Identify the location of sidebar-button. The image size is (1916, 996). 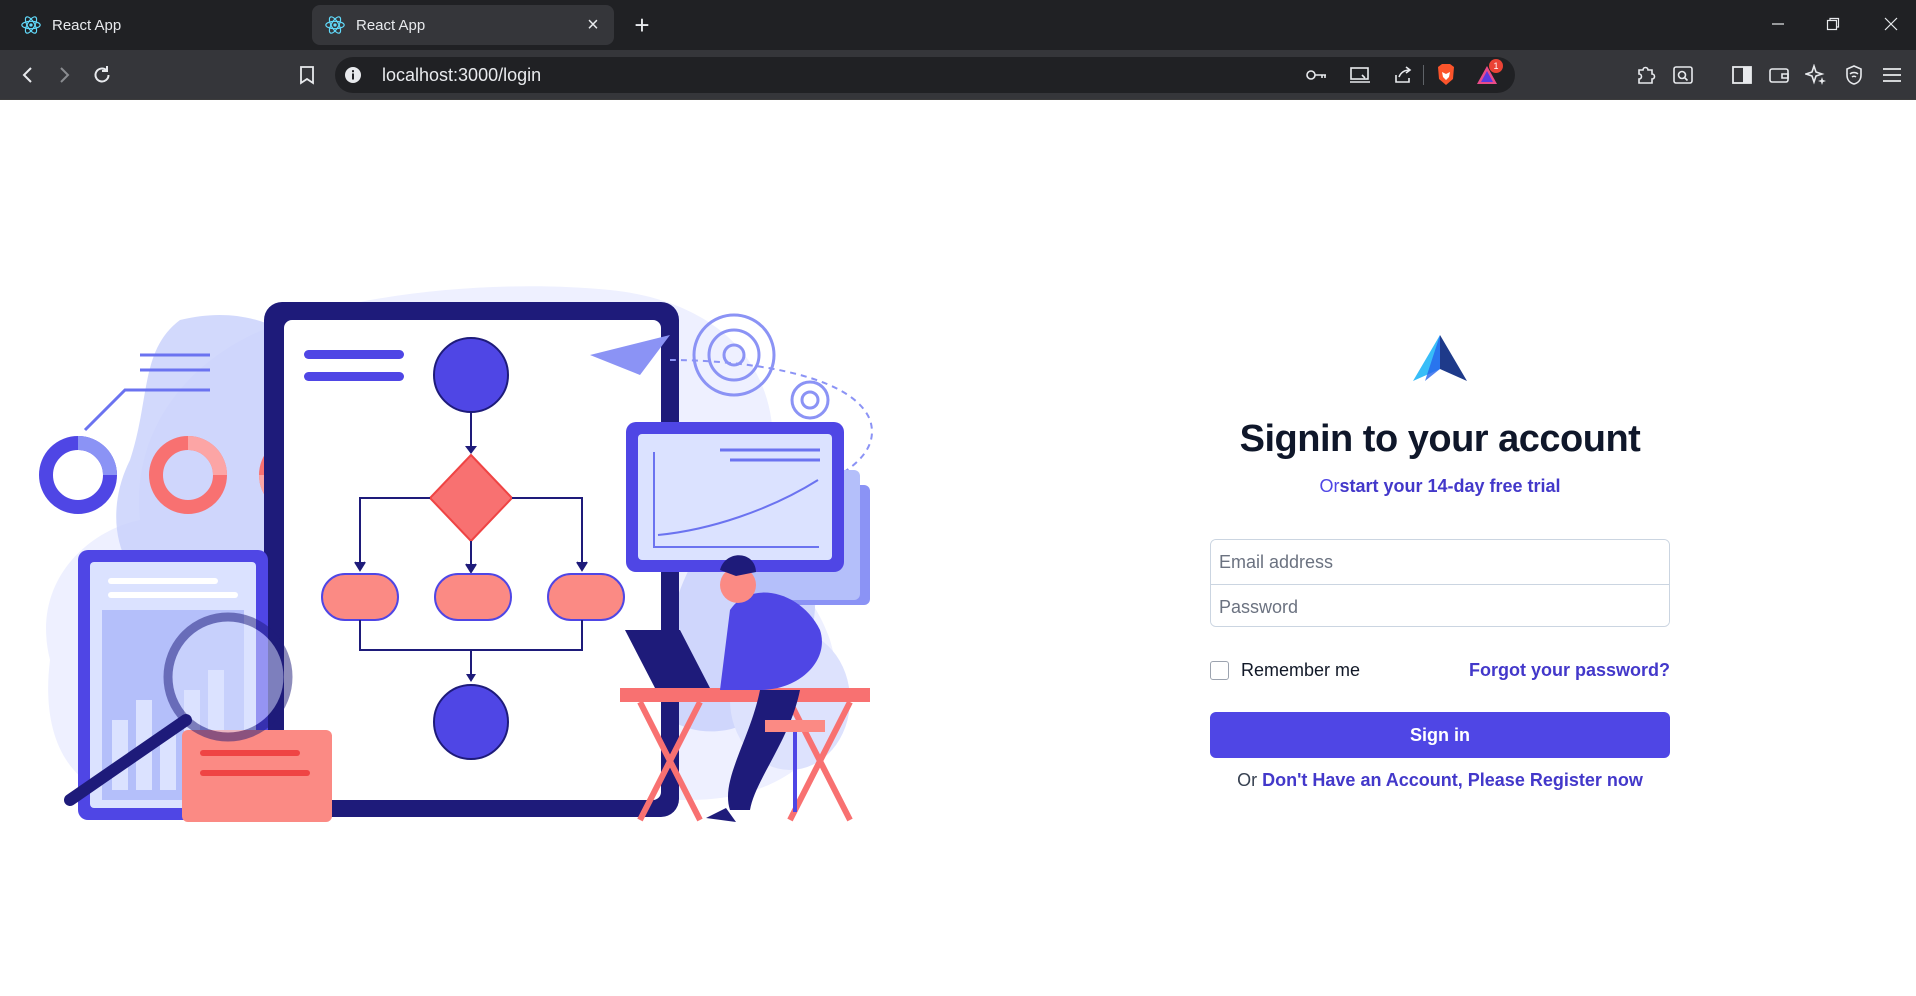
(1742, 75).